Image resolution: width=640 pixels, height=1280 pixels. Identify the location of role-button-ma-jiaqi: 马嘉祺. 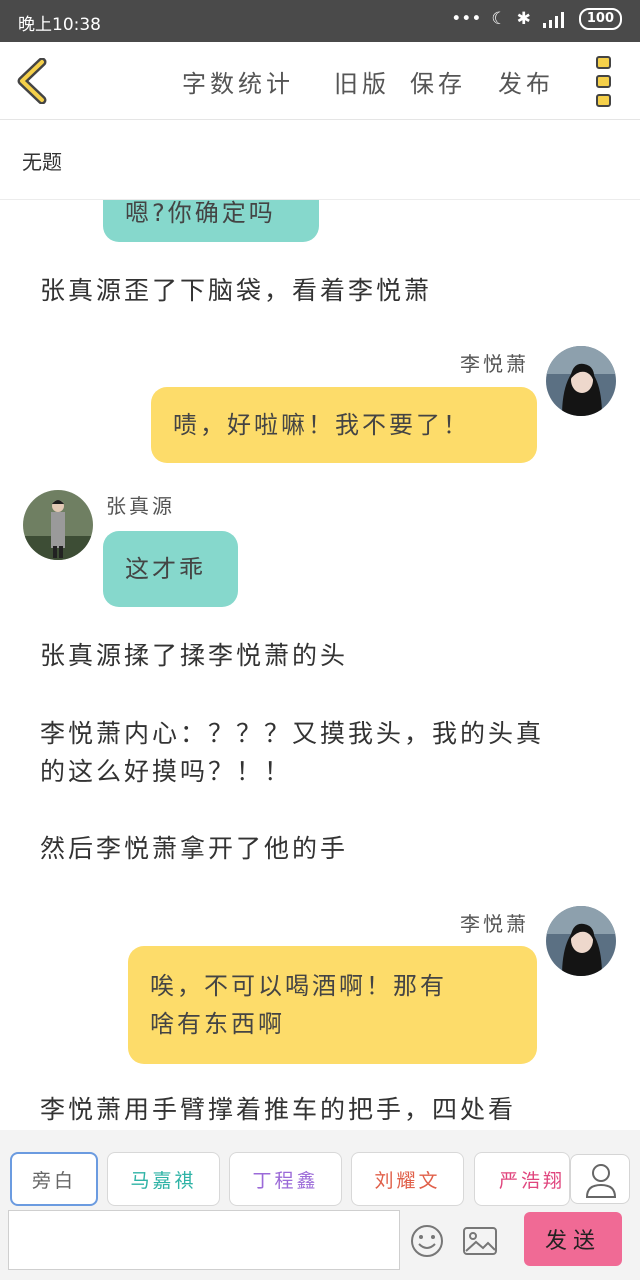
(163, 1179).